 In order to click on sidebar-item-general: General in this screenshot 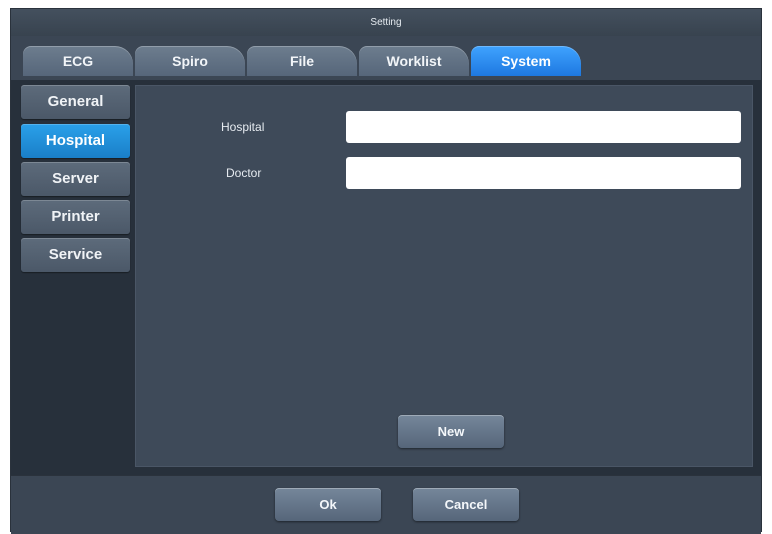, I will do `click(75, 102)`.